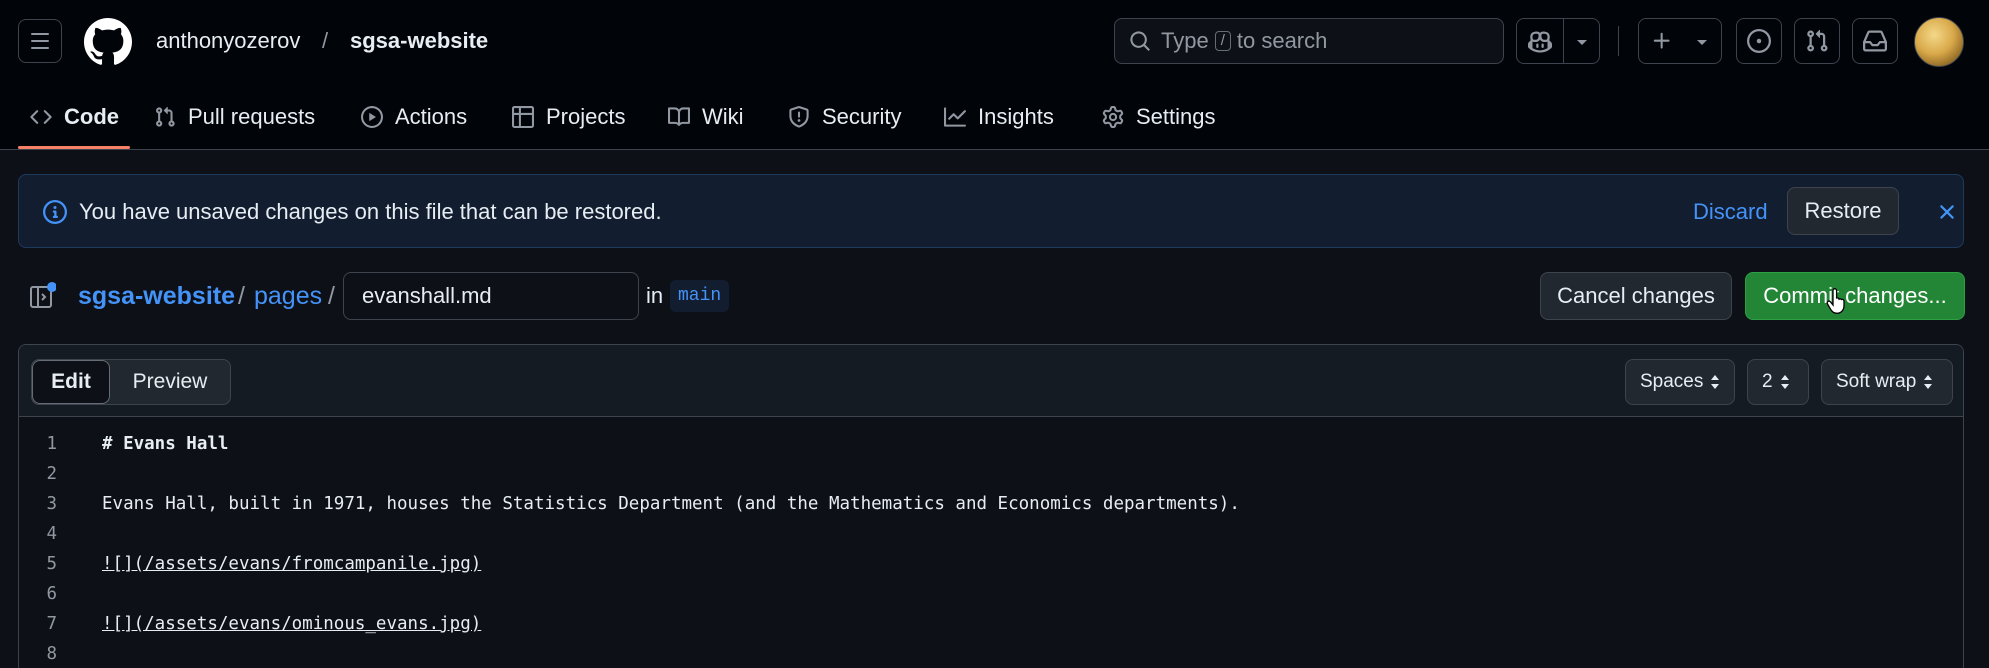 The height and width of the screenshot is (668, 1989). What do you see at coordinates (1767, 381) in the screenshot?
I see `indent-size-value: 2` at bounding box center [1767, 381].